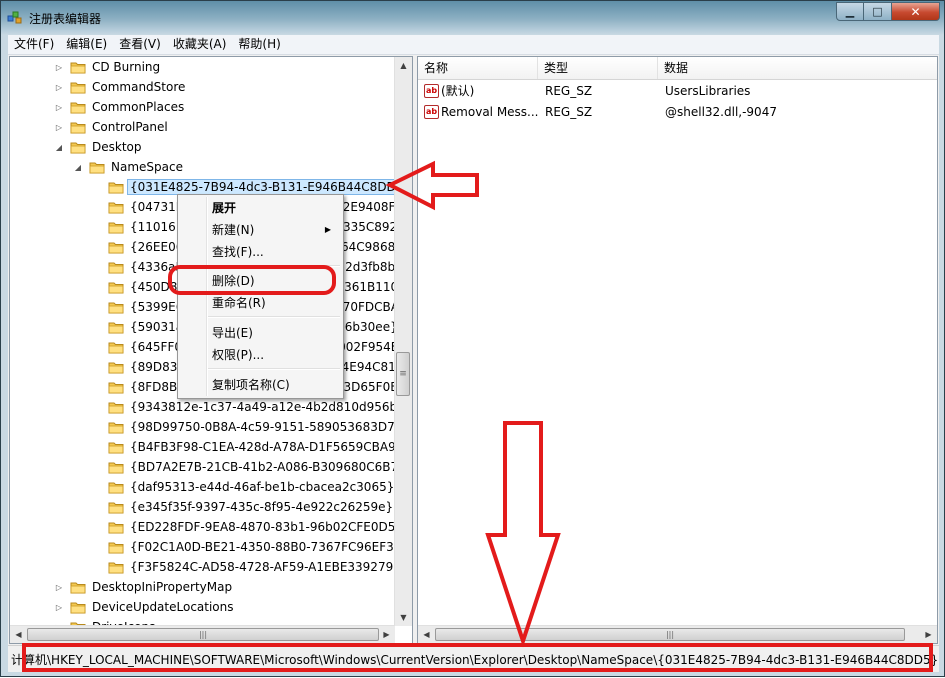 The height and width of the screenshot is (678, 945). I want to click on tree-node: {9343812e-1c37-4a49-a12e-4b2d810d956b}, so click(248, 407).